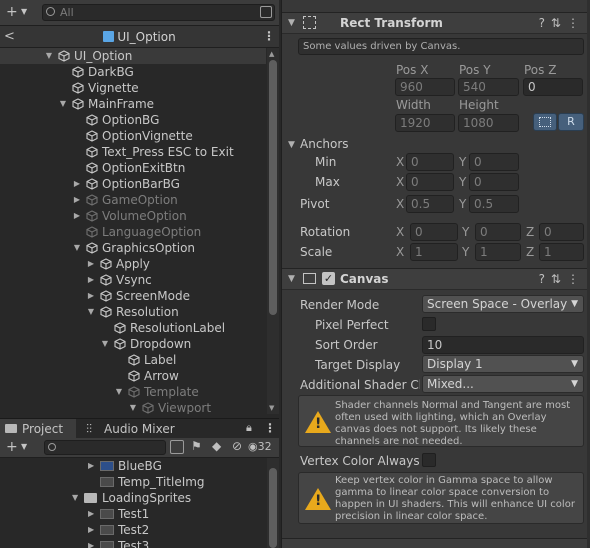 The height and width of the screenshot is (548, 590). Describe the element at coordinates (503, 364) in the screenshot. I see `target-display-dropdown: Display 1 ▼` at that location.